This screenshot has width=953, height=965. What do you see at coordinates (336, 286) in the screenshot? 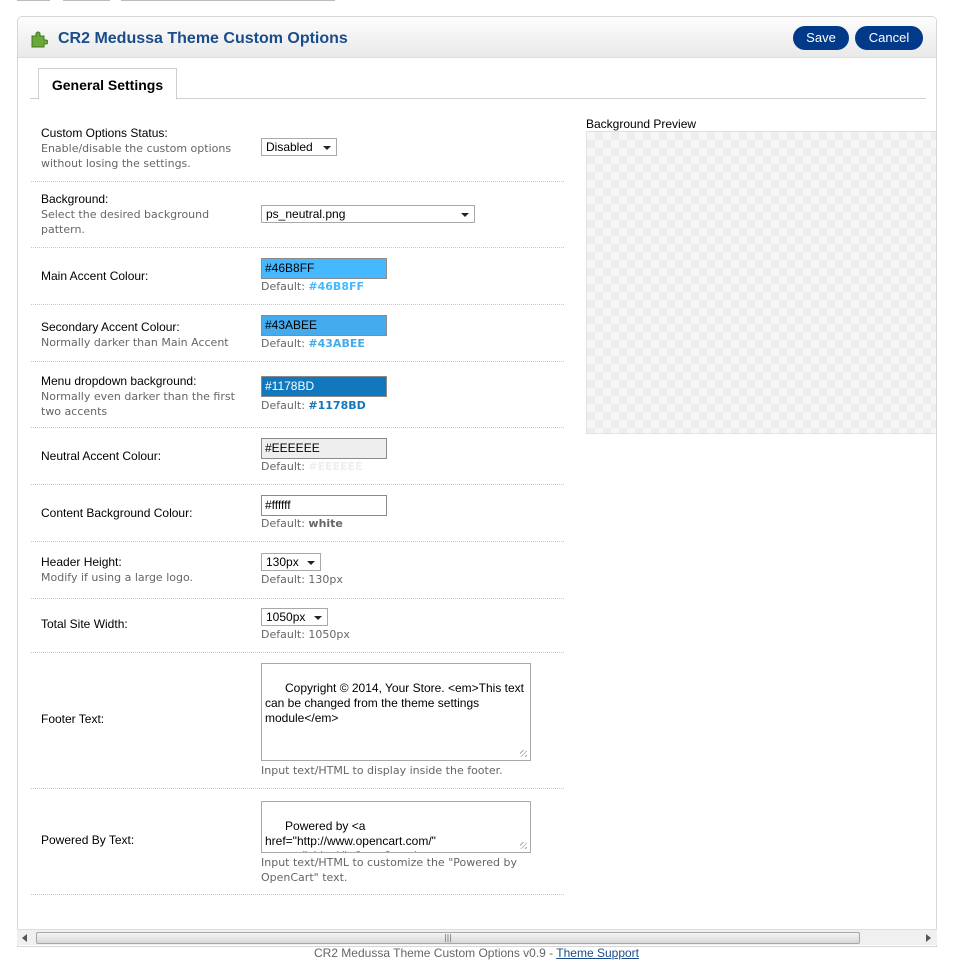
I see `main-accent-default-value: #46B8FF` at bounding box center [336, 286].